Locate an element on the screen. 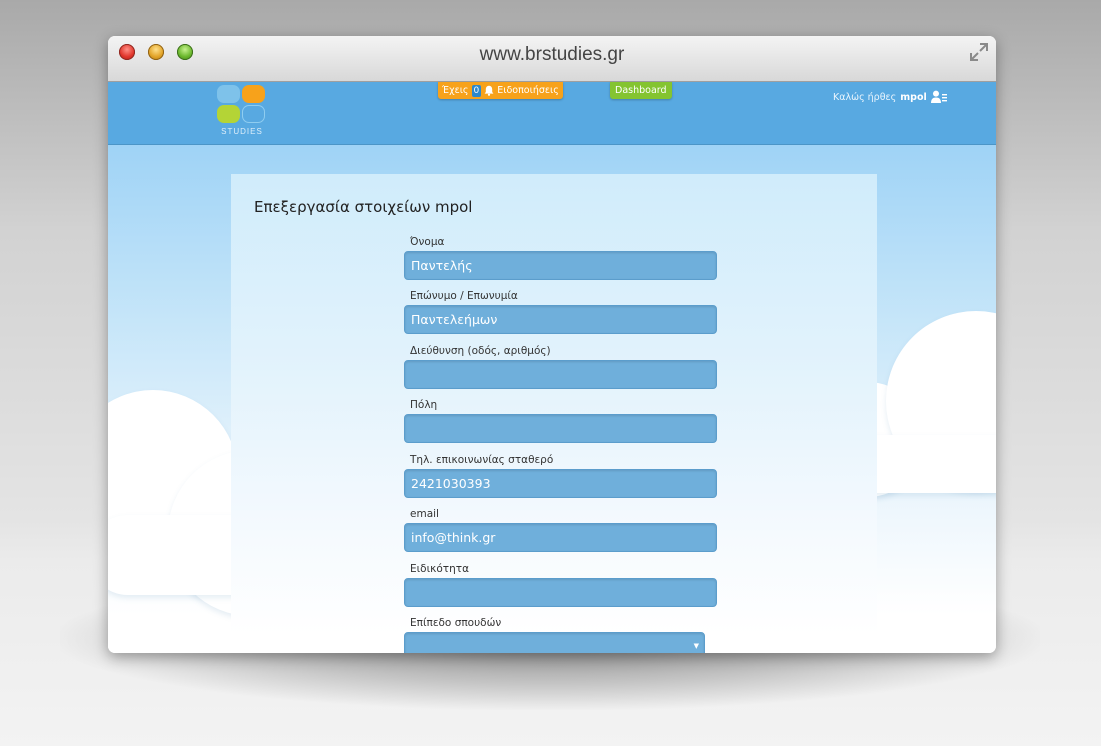 Image resolution: width=1101 pixels, height=746 pixels. site-logo: STUDIES is located at coordinates (242, 112).